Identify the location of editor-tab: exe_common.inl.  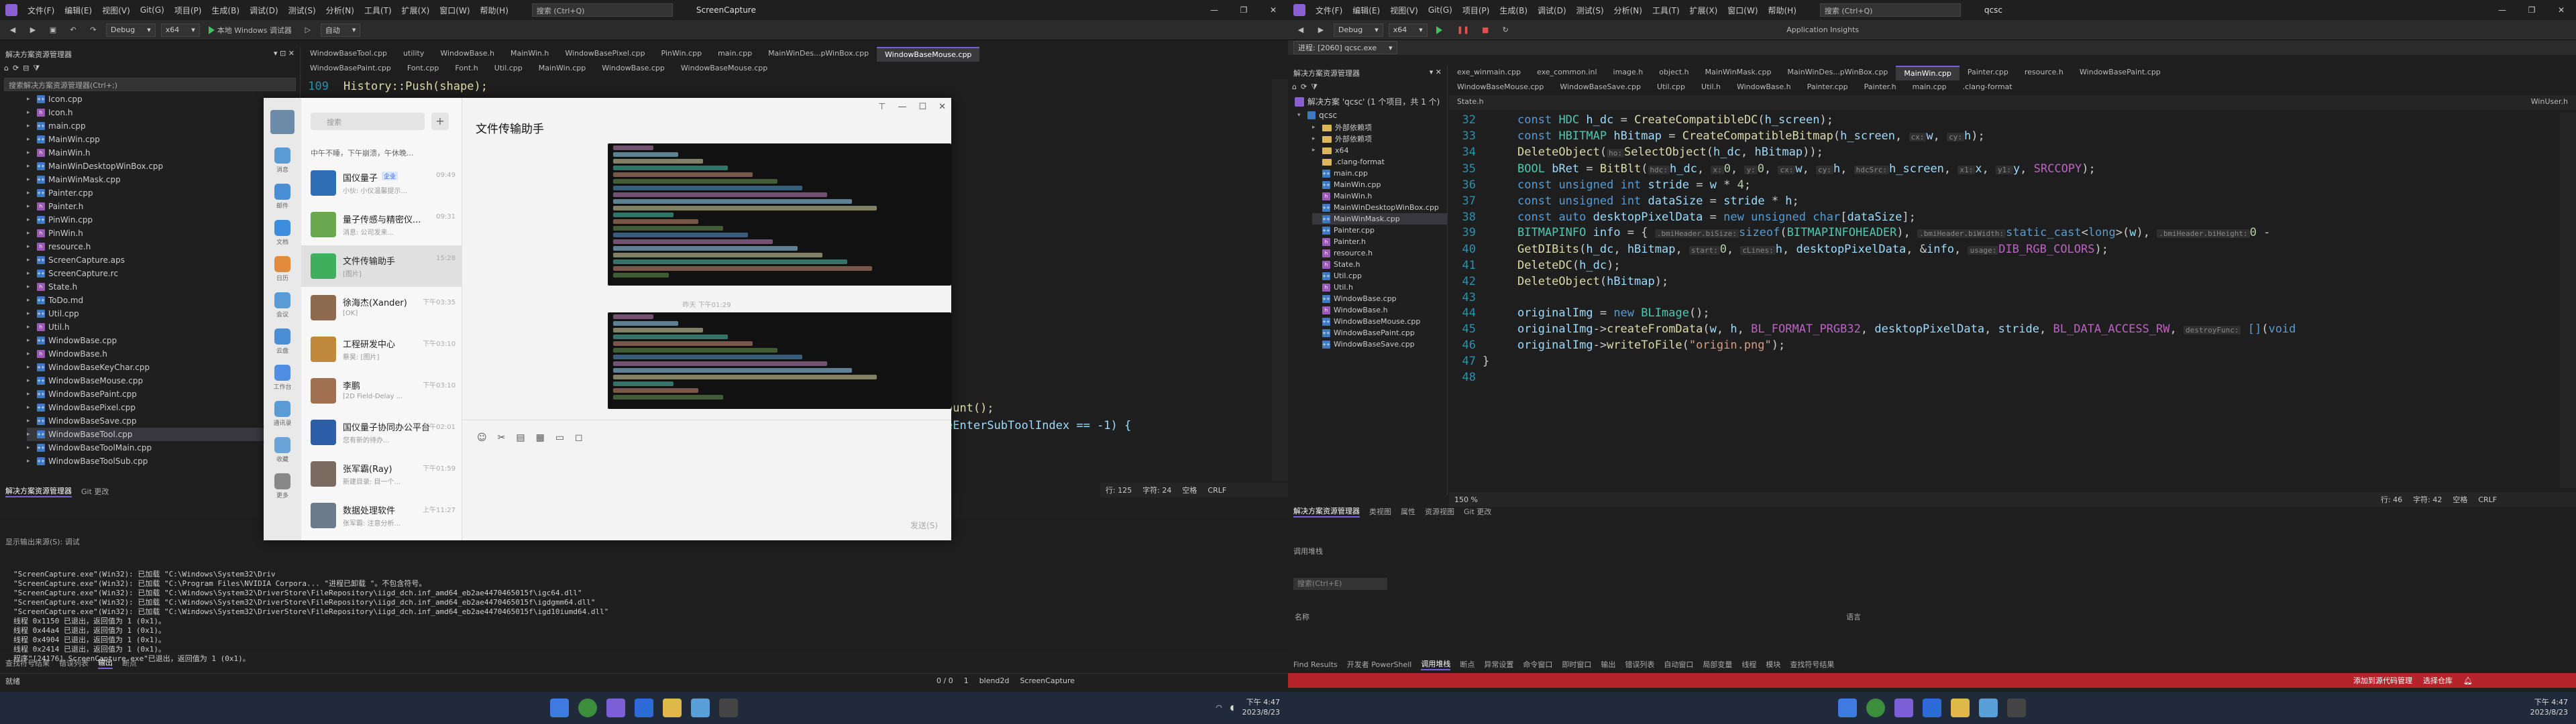
(1567, 73).